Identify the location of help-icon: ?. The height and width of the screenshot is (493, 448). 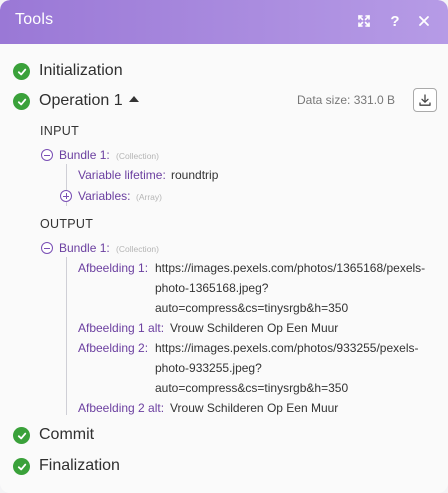
(395, 21).